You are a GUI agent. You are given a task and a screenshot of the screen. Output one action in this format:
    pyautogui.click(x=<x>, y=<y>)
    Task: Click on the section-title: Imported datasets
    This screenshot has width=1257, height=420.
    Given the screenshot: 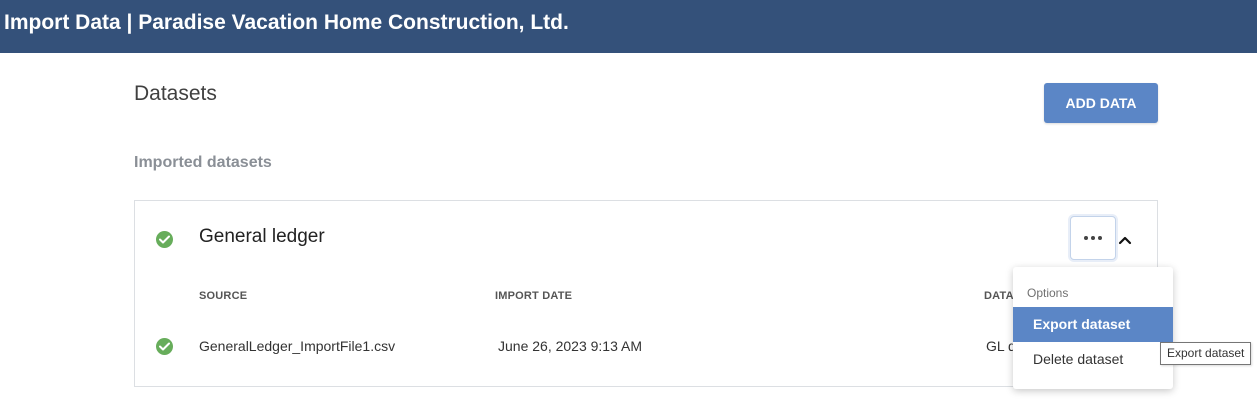 What is the action you would take?
    pyautogui.click(x=203, y=162)
    